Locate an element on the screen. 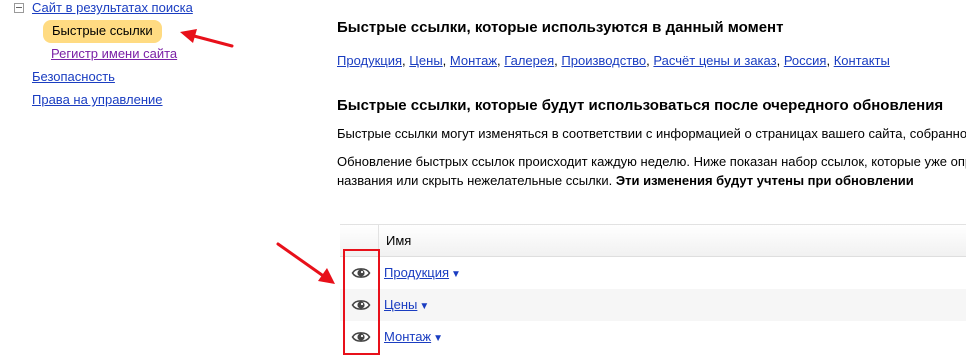  annotation-arrow-sidebar is located at coordinates (207, 38).